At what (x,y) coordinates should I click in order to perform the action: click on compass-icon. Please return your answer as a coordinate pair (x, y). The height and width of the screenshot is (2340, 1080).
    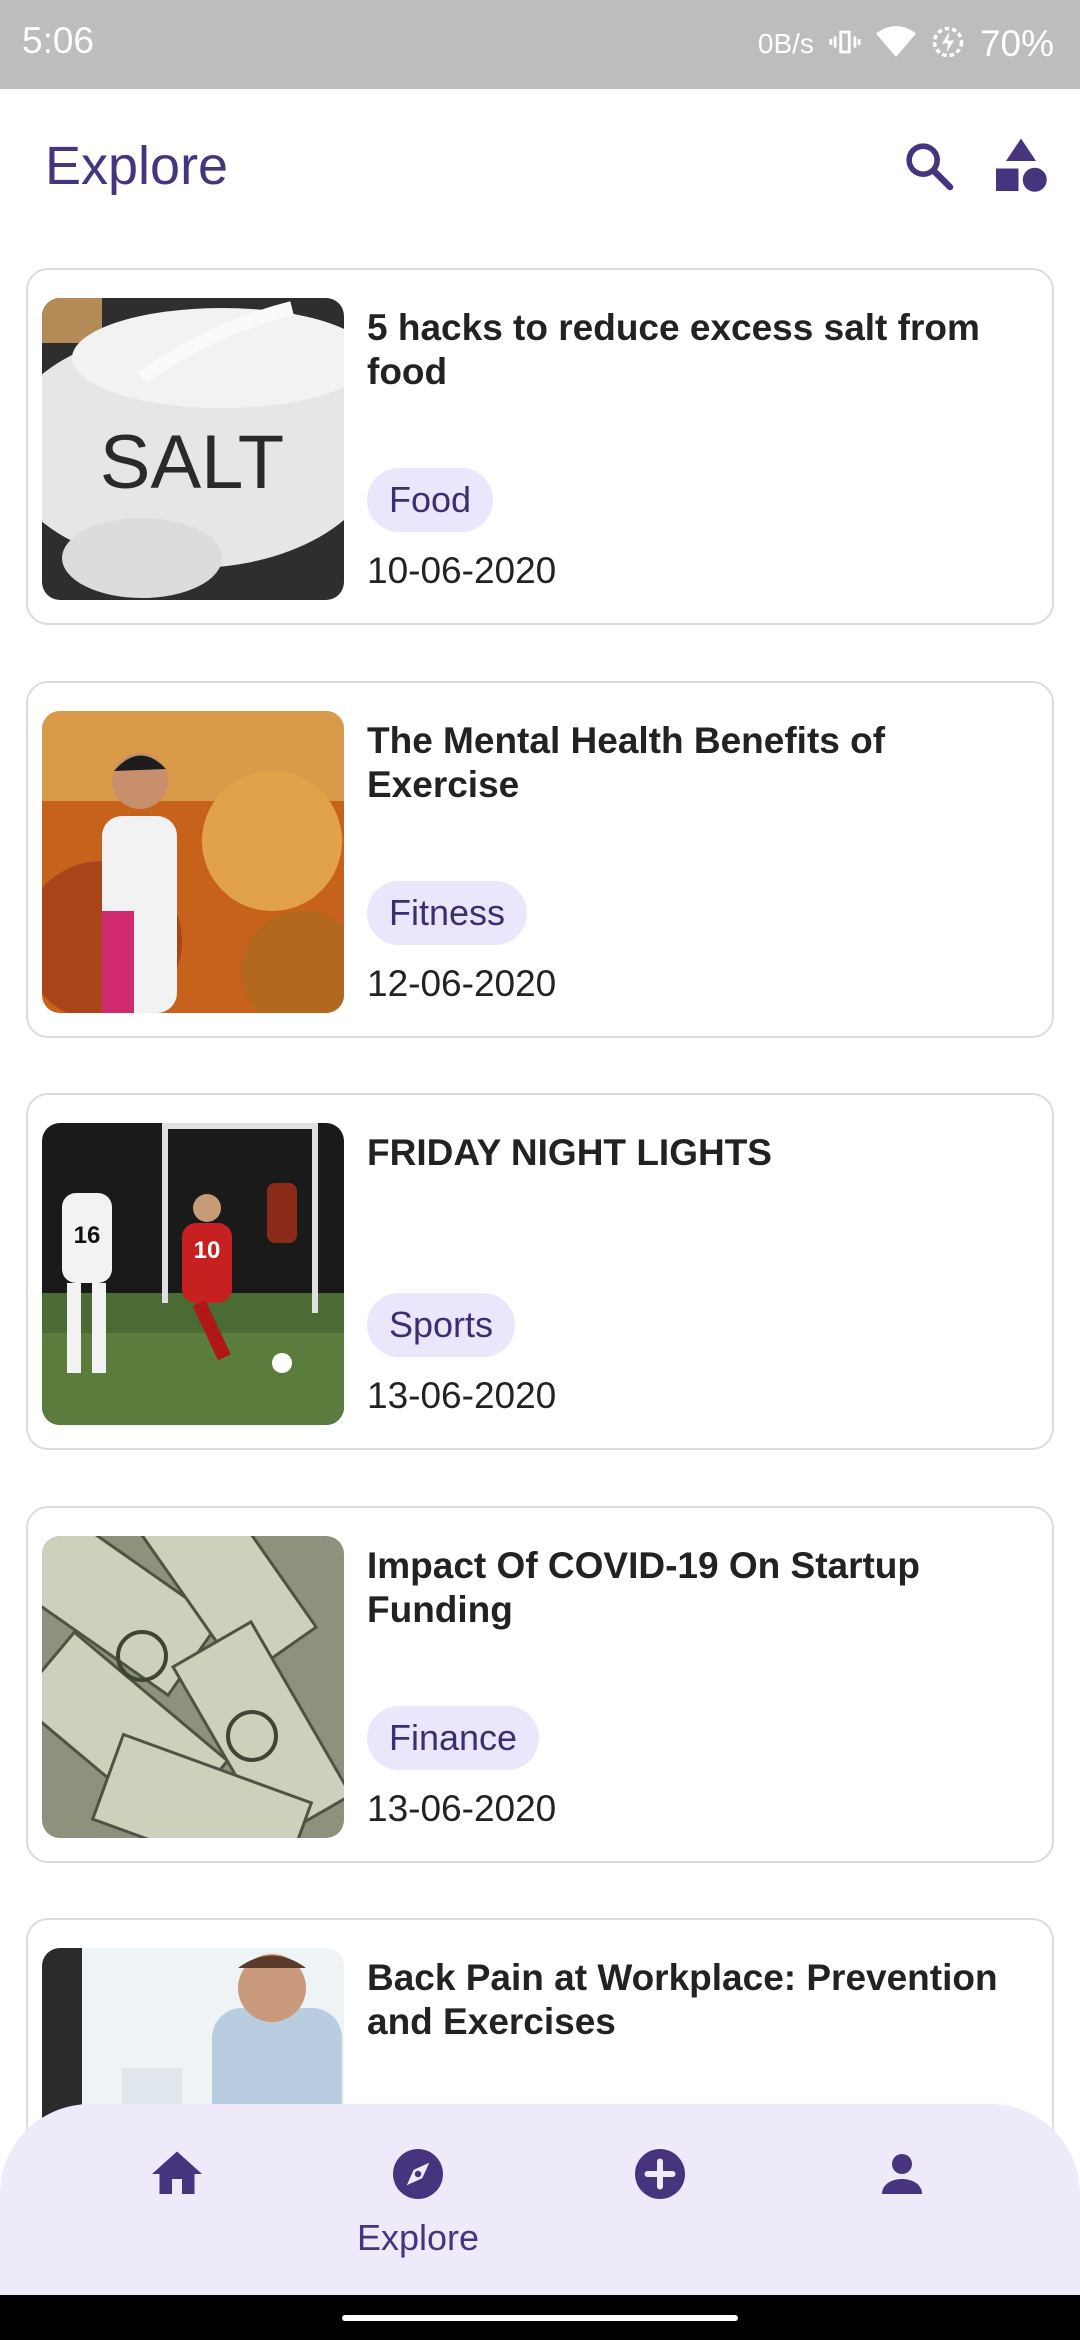
    Looking at the image, I should click on (418, 2176).